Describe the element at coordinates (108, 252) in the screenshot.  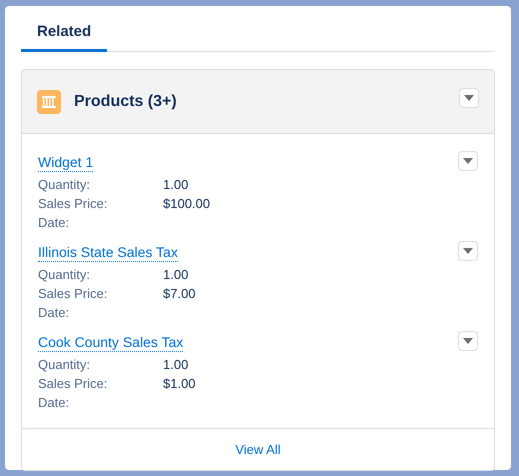
I see `record-link: Illinois State Sales Tax` at that location.